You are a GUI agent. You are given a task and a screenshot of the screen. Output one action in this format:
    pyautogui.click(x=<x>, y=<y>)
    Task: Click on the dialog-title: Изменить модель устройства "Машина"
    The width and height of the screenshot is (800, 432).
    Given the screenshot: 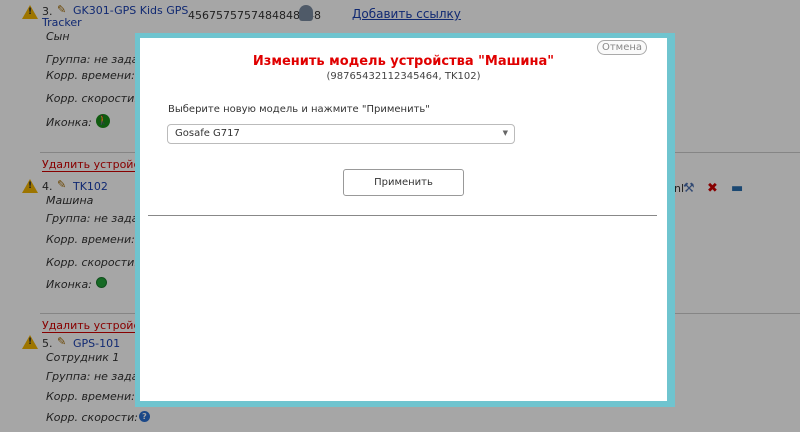 What is the action you would take?
    pyautogui.click(x=403, y=61)
    